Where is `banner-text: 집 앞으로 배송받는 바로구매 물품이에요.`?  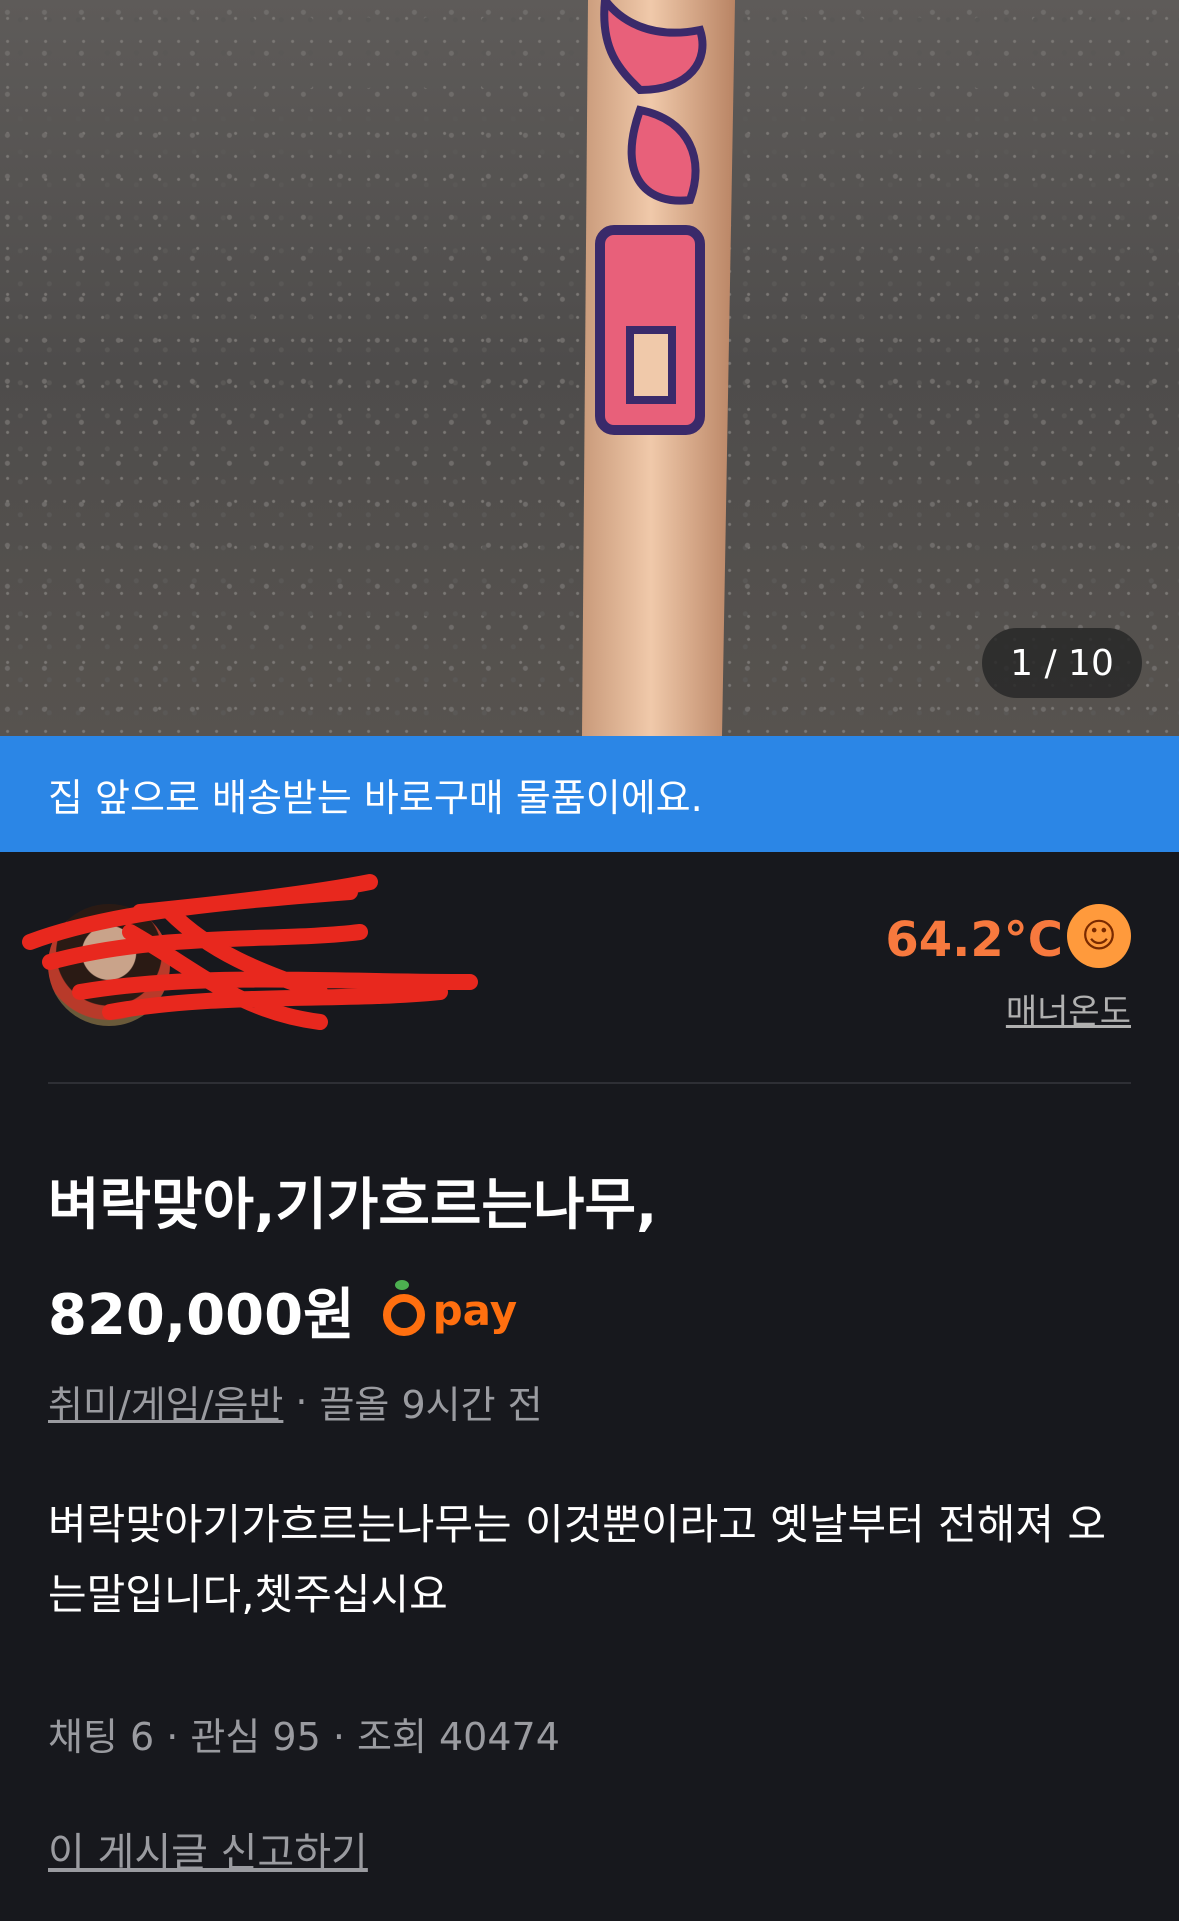 banner-text: 집 앞으로 배송받는 바로구매 물품이에요. is located at coordinates (375, 797).